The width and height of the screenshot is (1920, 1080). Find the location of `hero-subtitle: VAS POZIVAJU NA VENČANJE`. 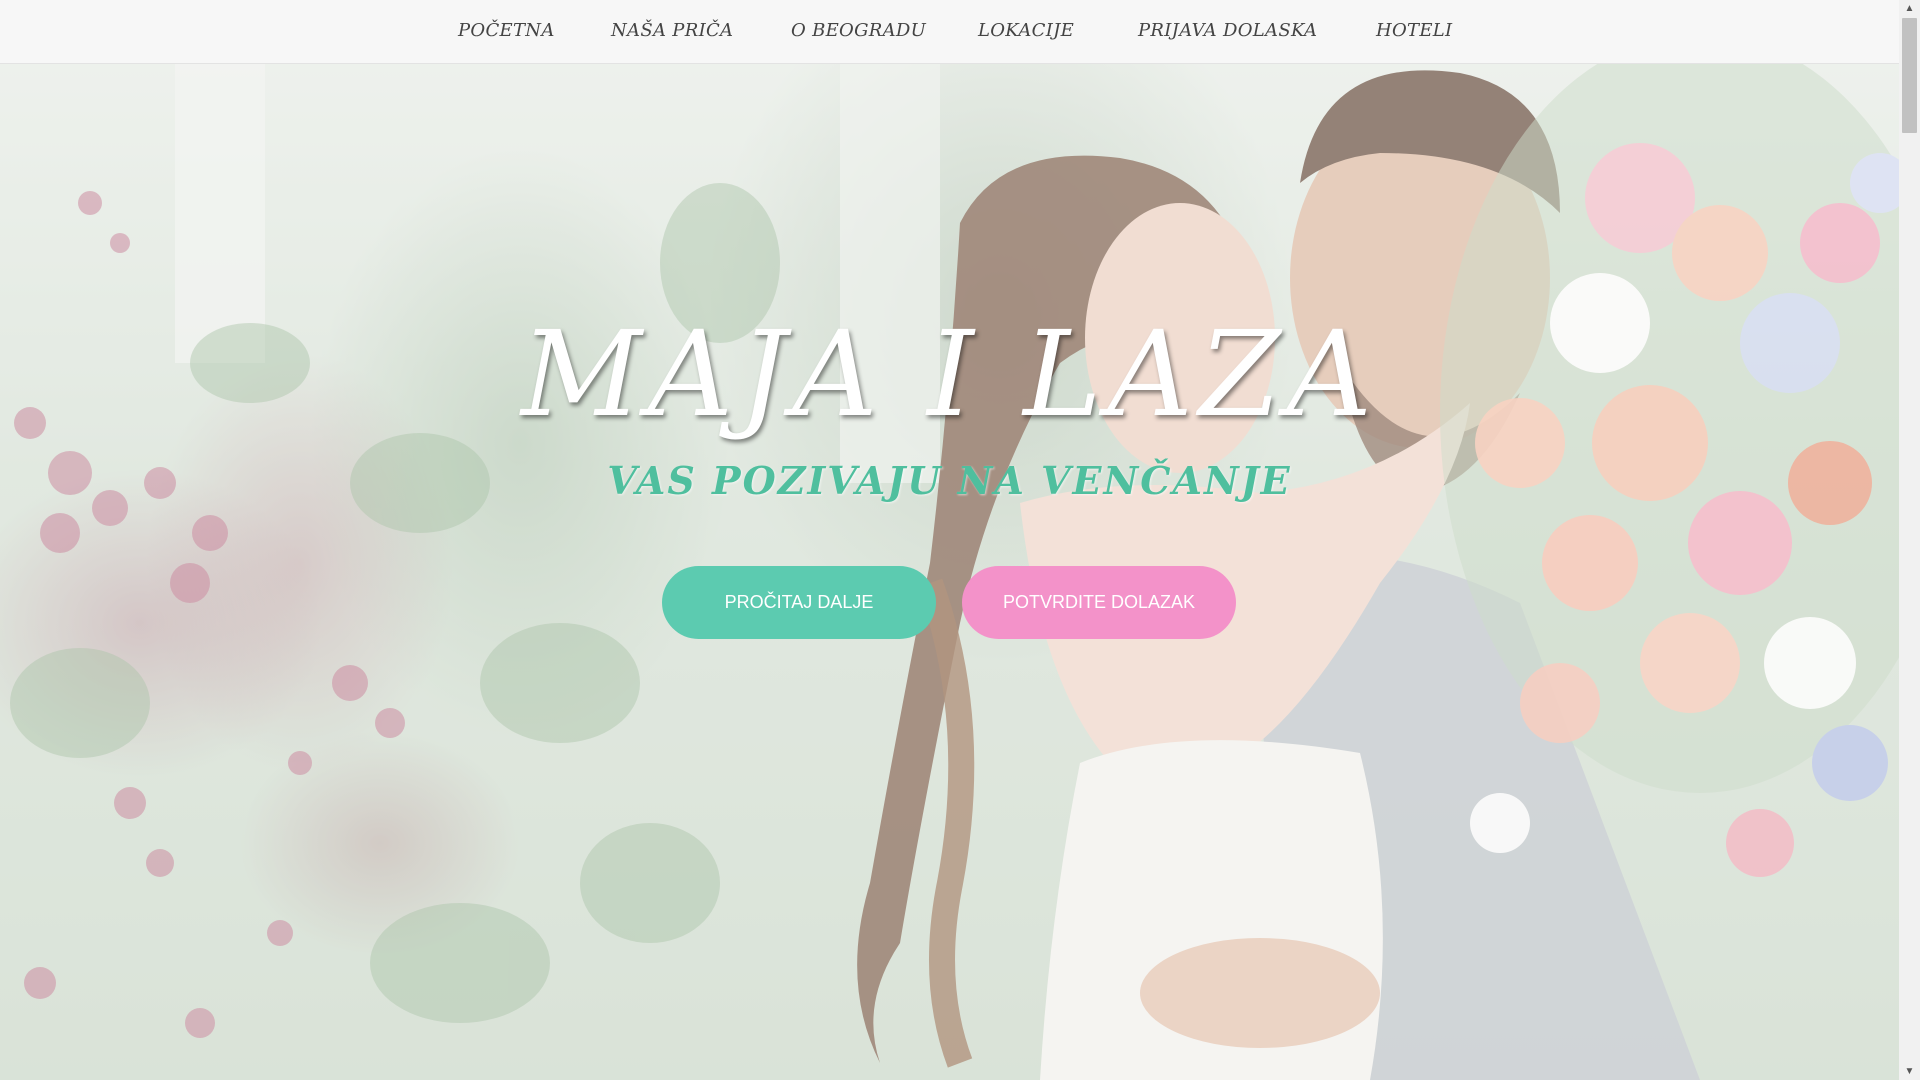

hero-subtitle: VAS POZIVAJU NA VENČANJE is located at coordinates (949, 480).